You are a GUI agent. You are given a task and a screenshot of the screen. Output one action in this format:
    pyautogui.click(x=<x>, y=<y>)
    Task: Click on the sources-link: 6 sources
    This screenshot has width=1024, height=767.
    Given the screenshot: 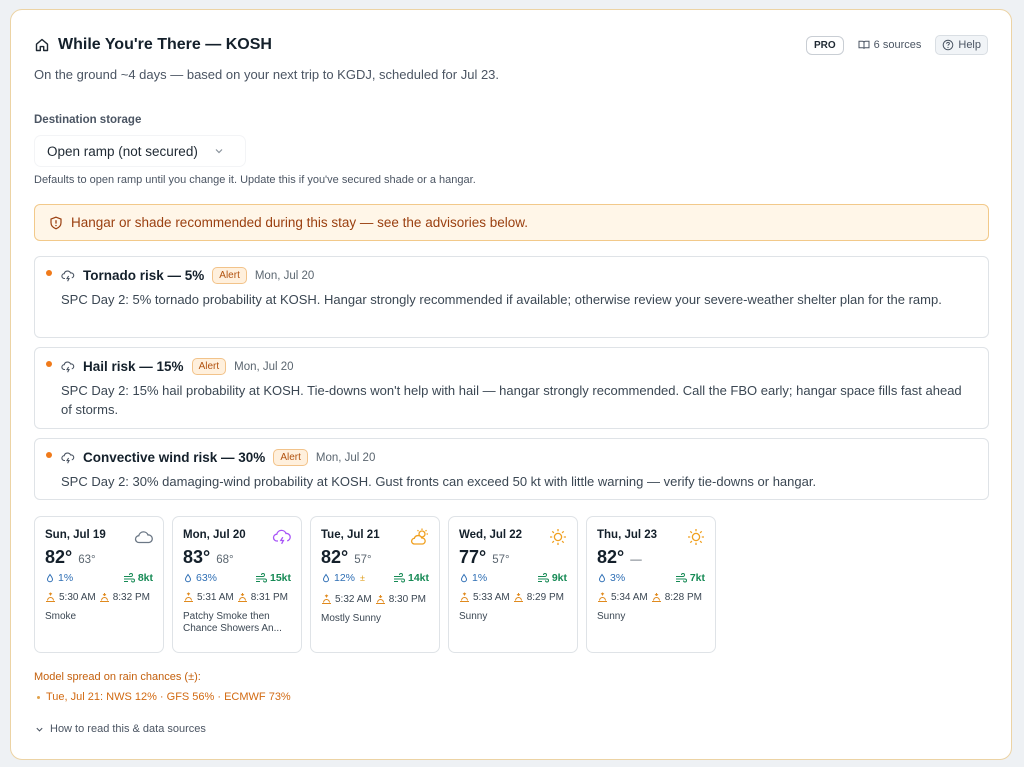 What is the action you would take?
    pyautogui.click(x=890, y=45)
    